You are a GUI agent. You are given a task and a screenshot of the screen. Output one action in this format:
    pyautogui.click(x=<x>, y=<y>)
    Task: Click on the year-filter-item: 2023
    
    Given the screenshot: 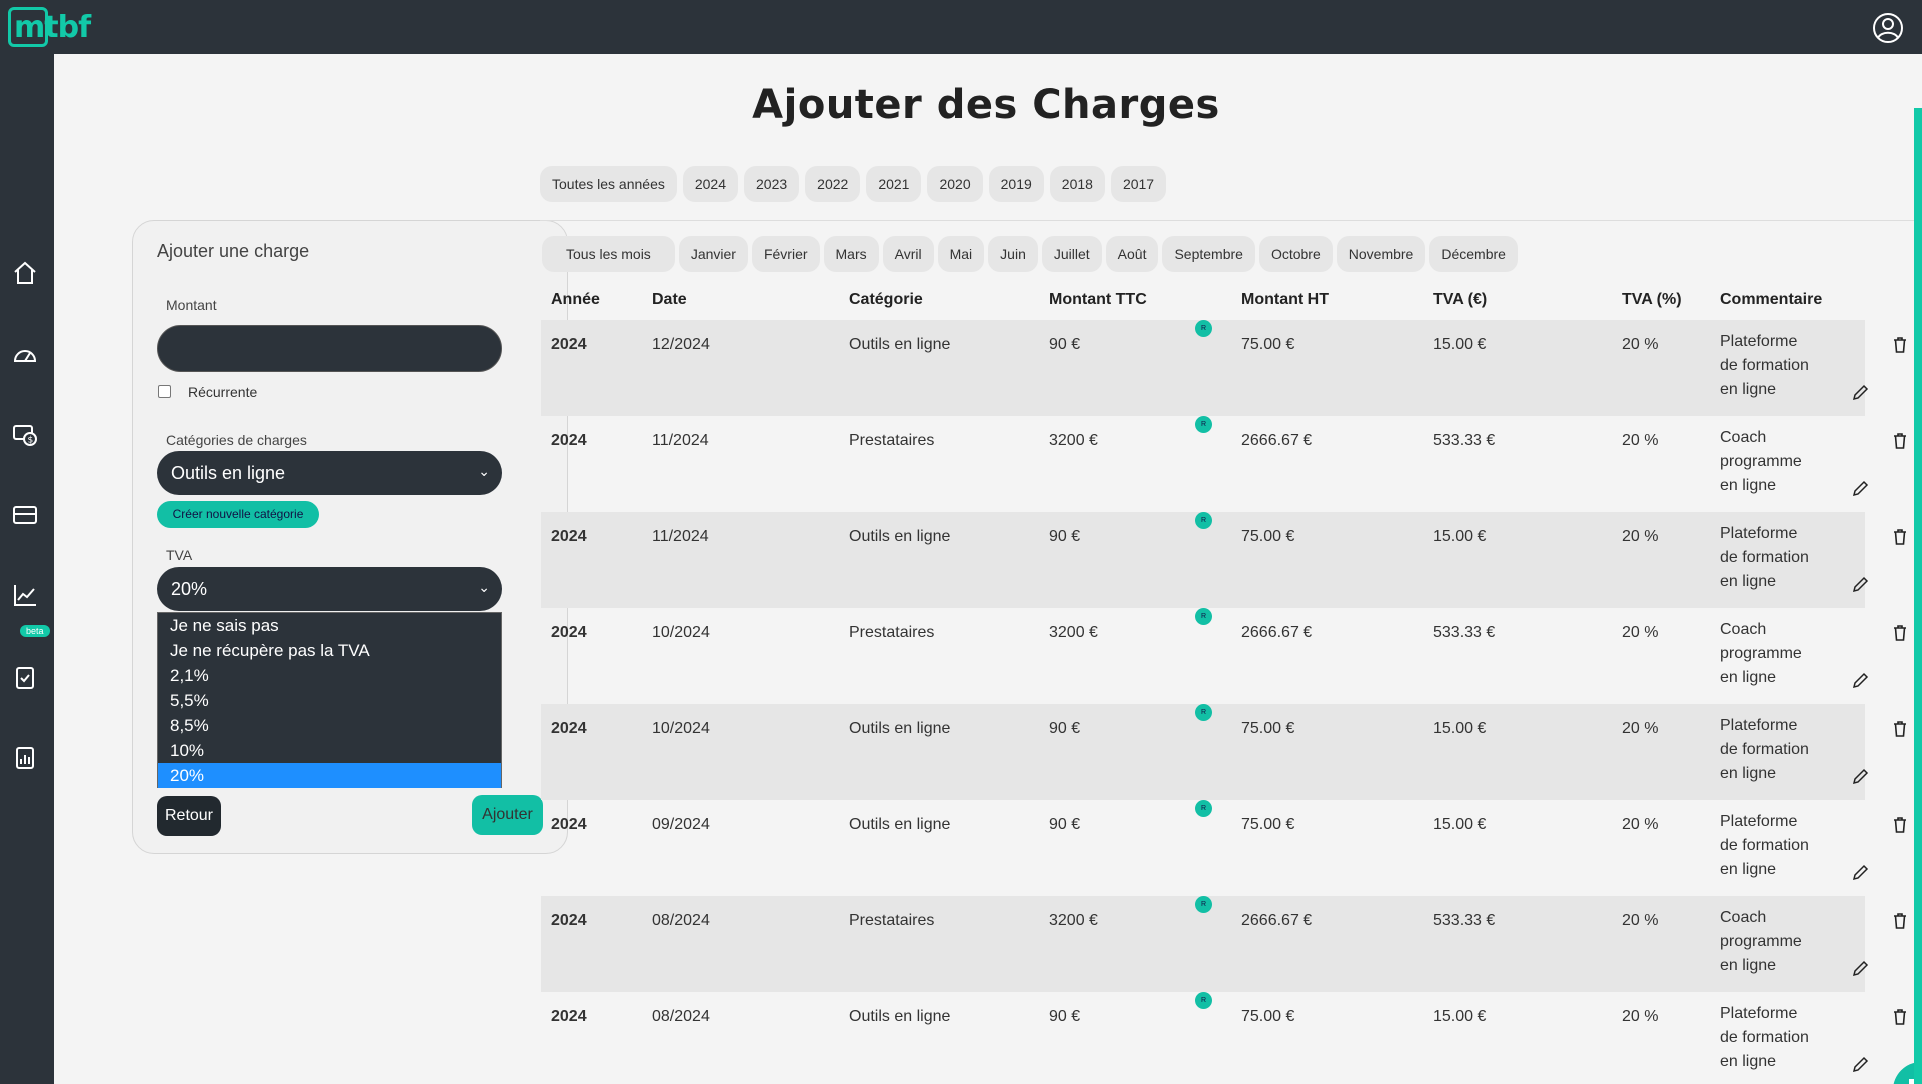 What is the action you would take?
    pyautogui.click(x=772, y=184)
    